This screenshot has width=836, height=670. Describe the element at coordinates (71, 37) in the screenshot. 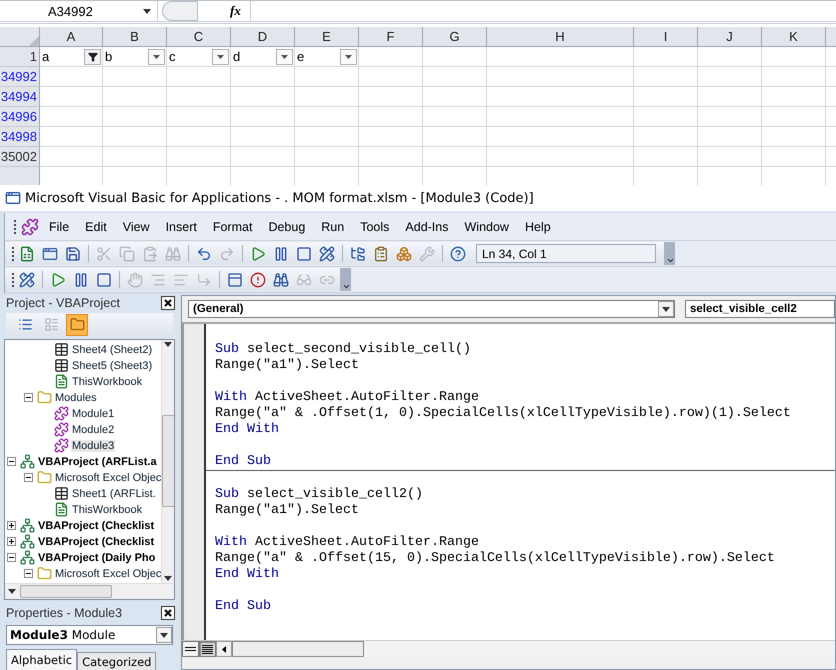

I see `column-header: A` at that location.